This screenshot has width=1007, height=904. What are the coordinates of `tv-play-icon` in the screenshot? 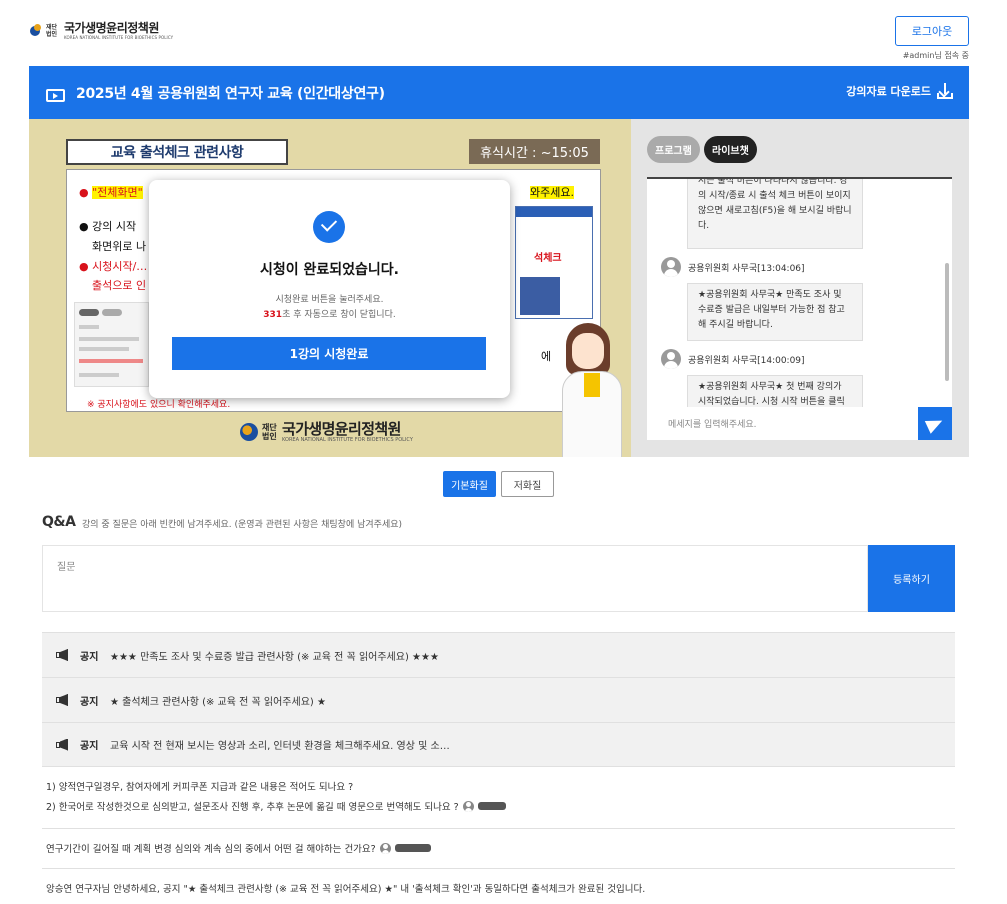 It's located at (55, 93).